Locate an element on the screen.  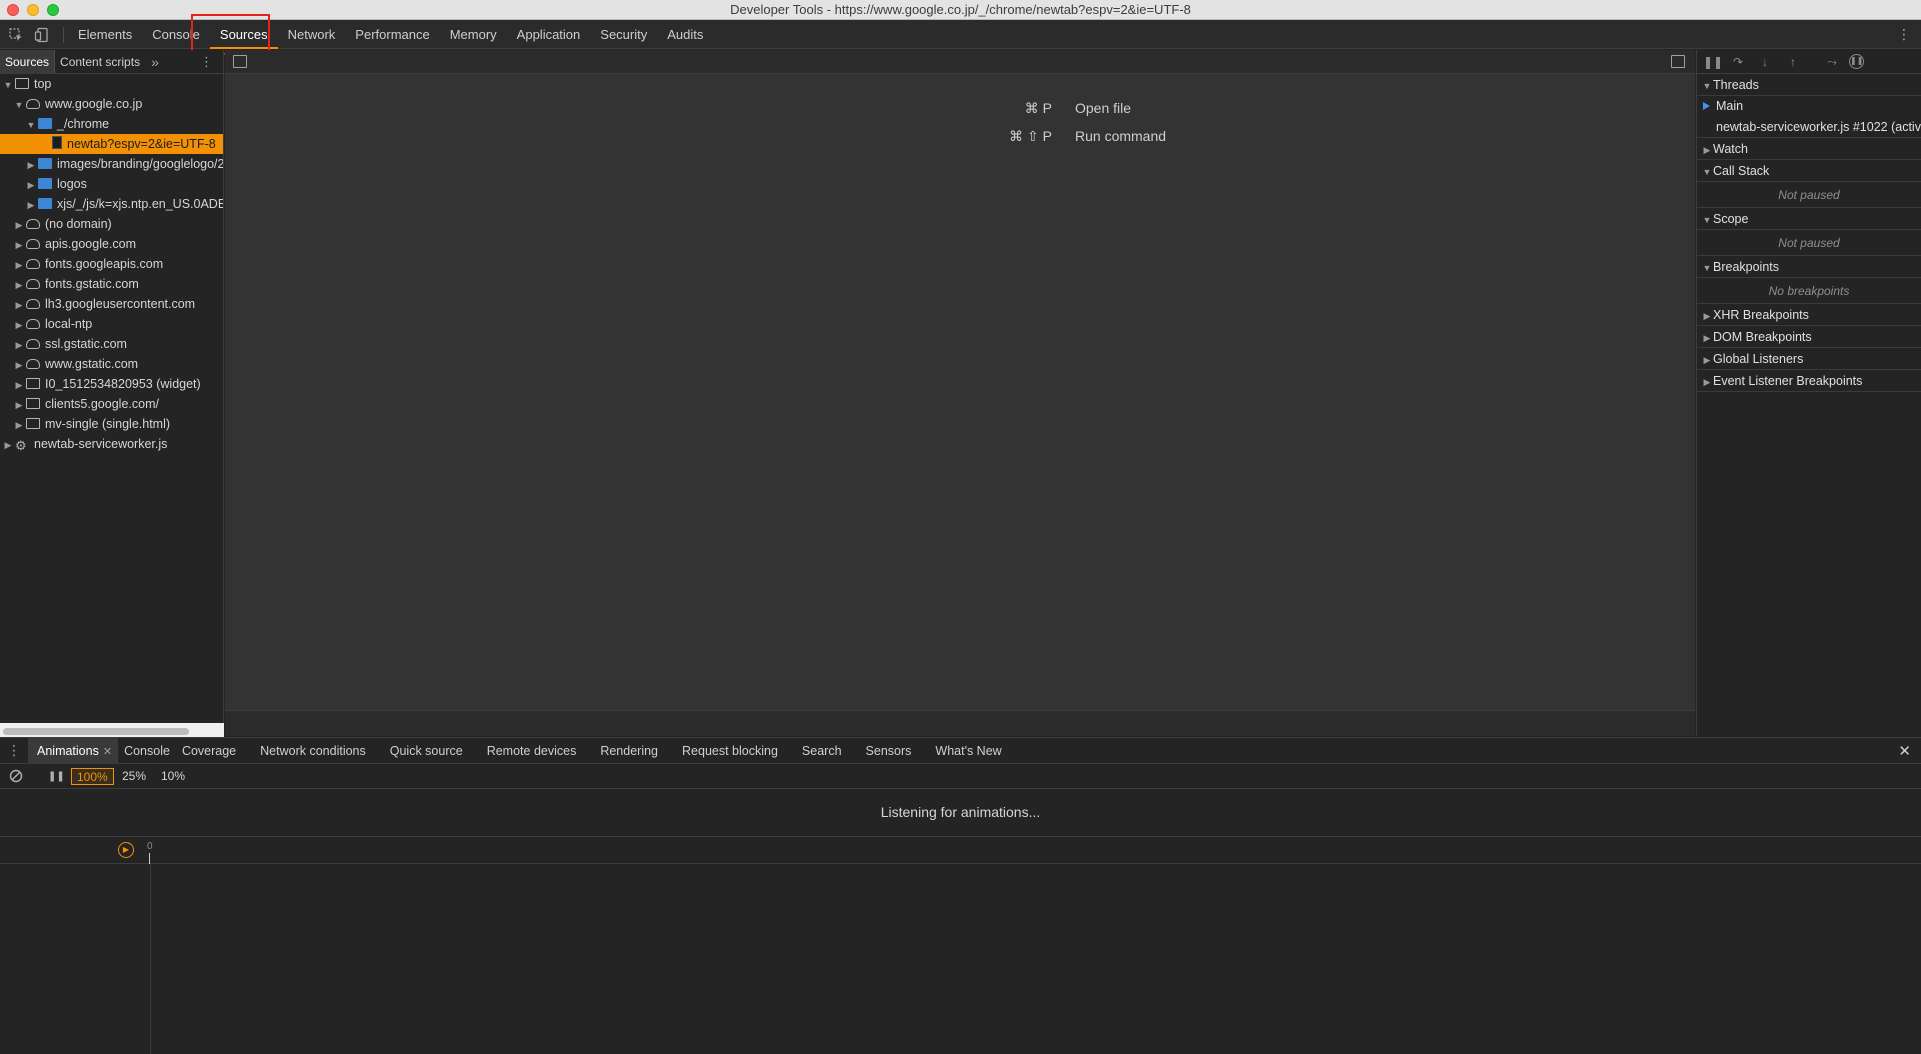
tree-item-domain: ▶ local-ntp is located at coordinates (111, 324).